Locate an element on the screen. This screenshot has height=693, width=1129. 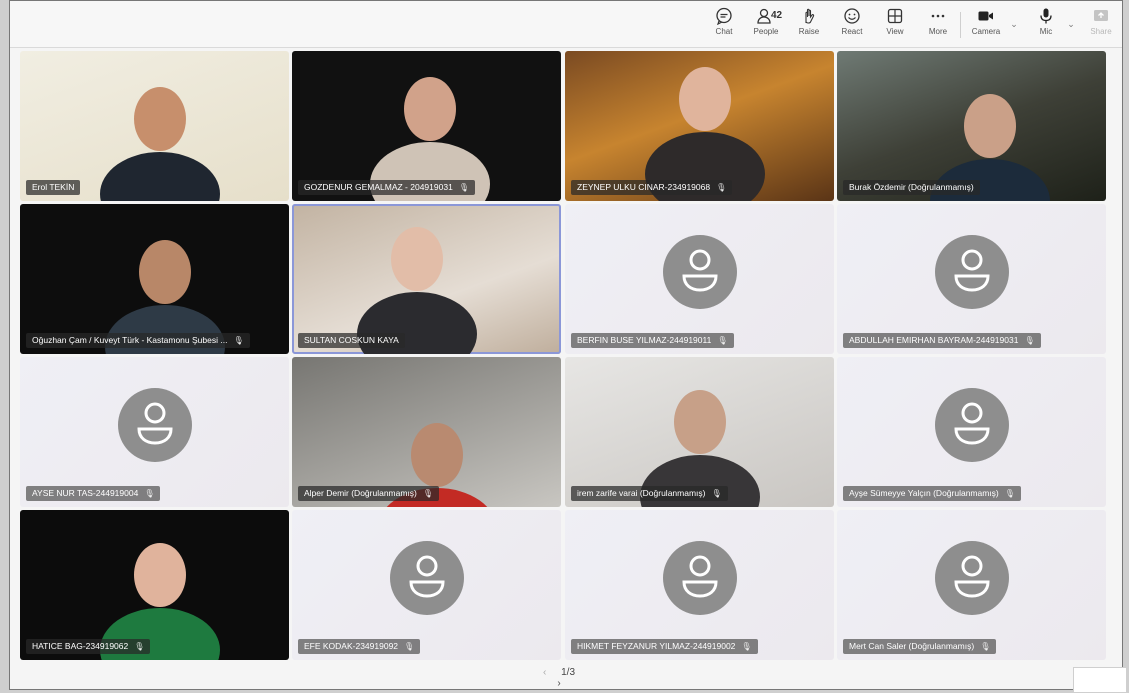
next-page-chevron-icon: › is located at coordinates (558, 683).